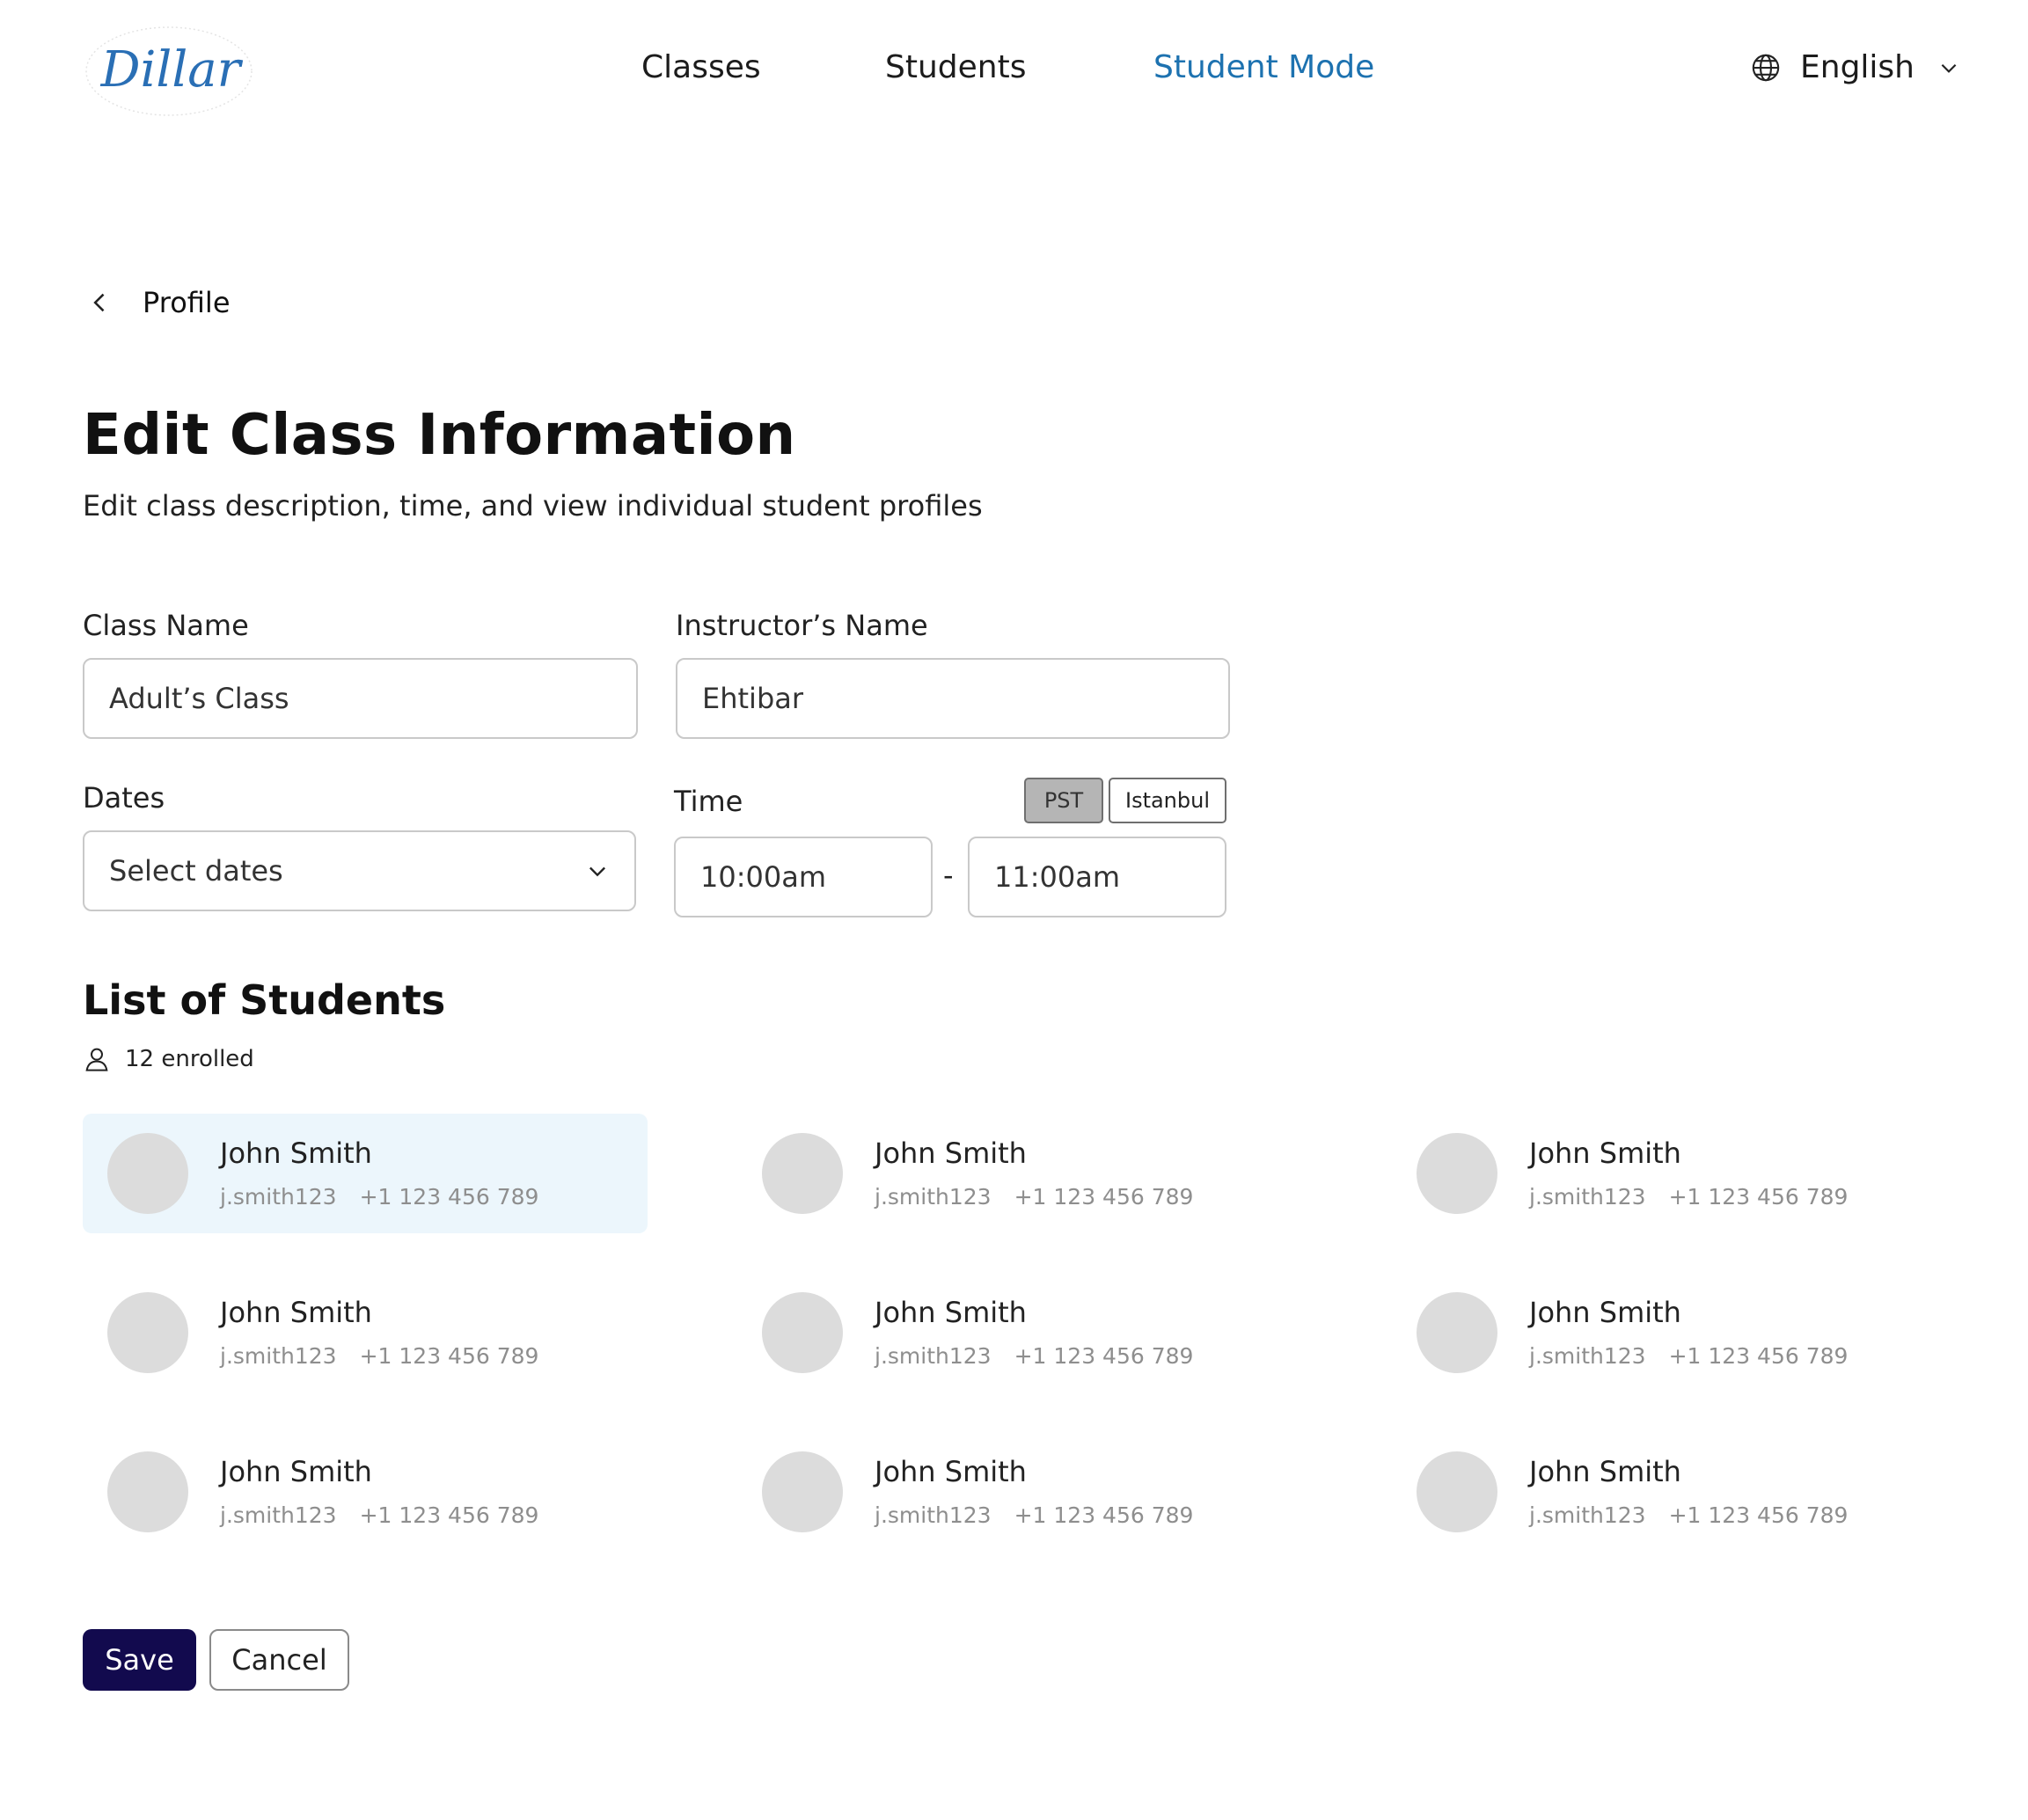  I want to click on language-selector: English, so click(1855, 67).